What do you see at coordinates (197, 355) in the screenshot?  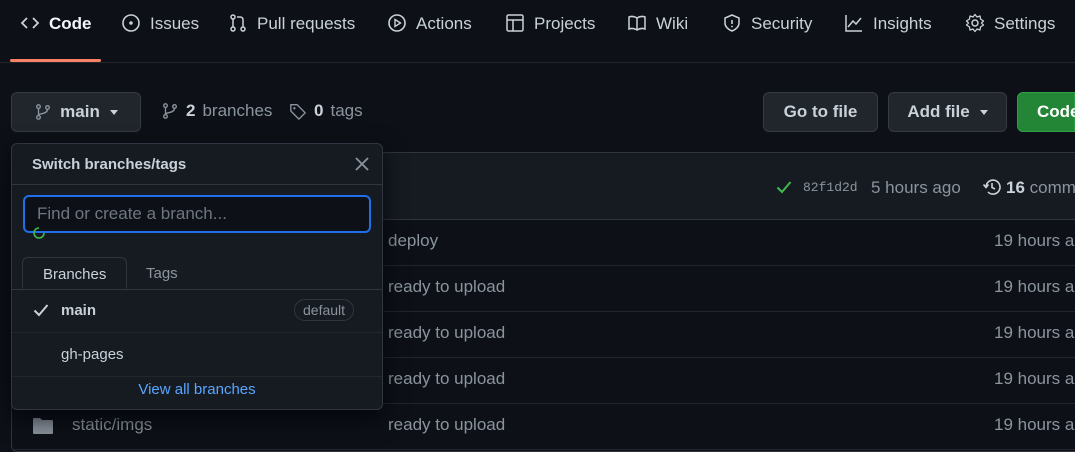 I see `branch-item-gh-pages: gh-pages` at bounding box center [197, 355].